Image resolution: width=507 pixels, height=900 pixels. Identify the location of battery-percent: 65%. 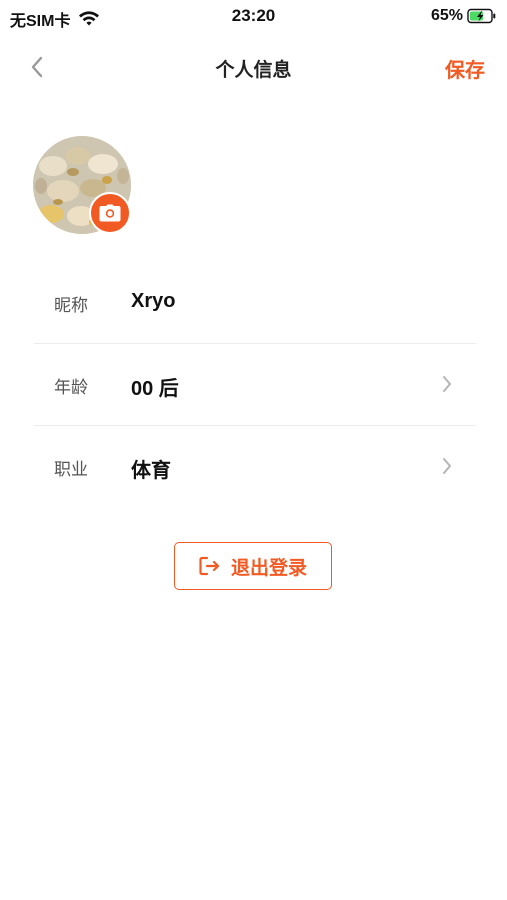
(446, 15).